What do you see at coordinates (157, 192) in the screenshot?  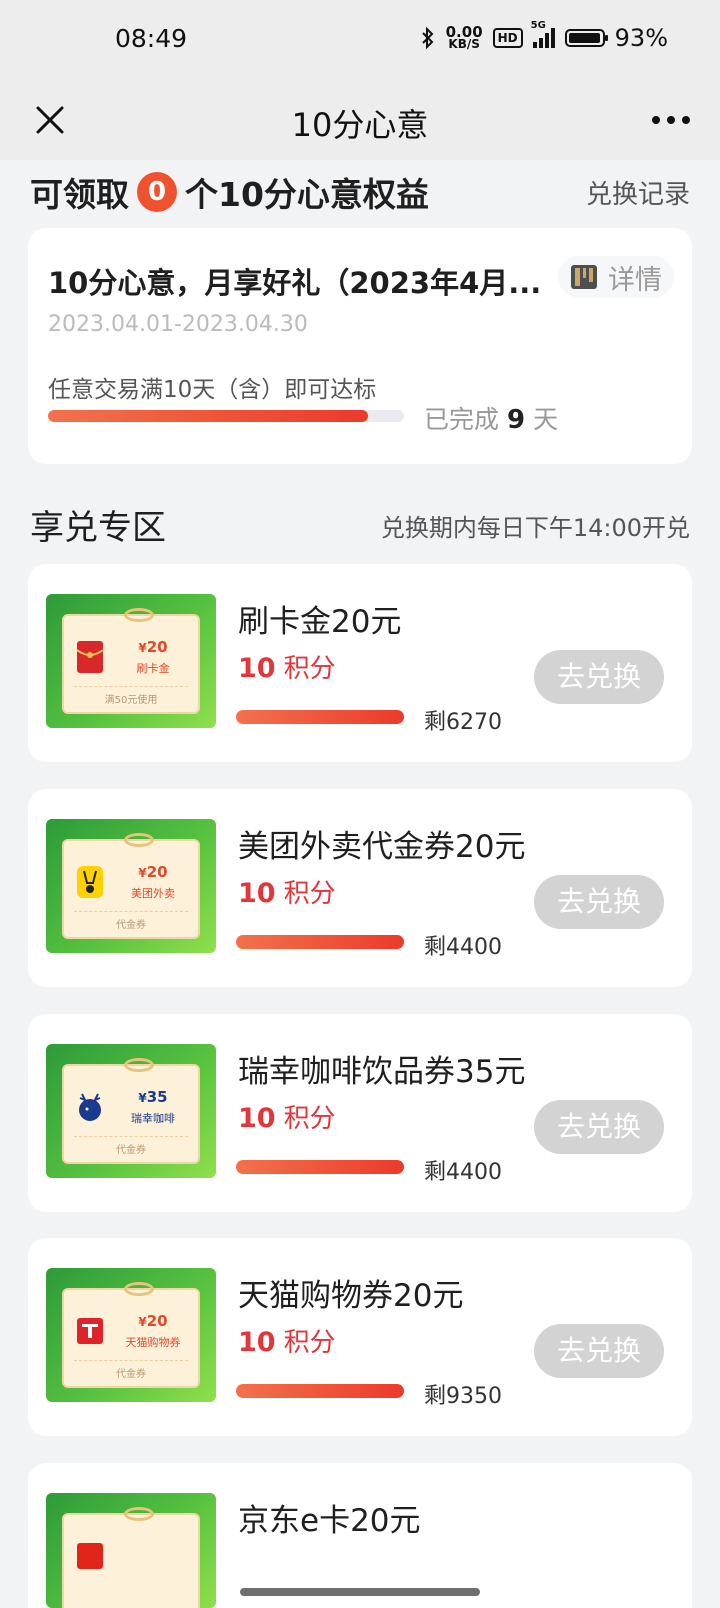 I see `benefit-count-badge: 0` at bounding box center [157, 192].